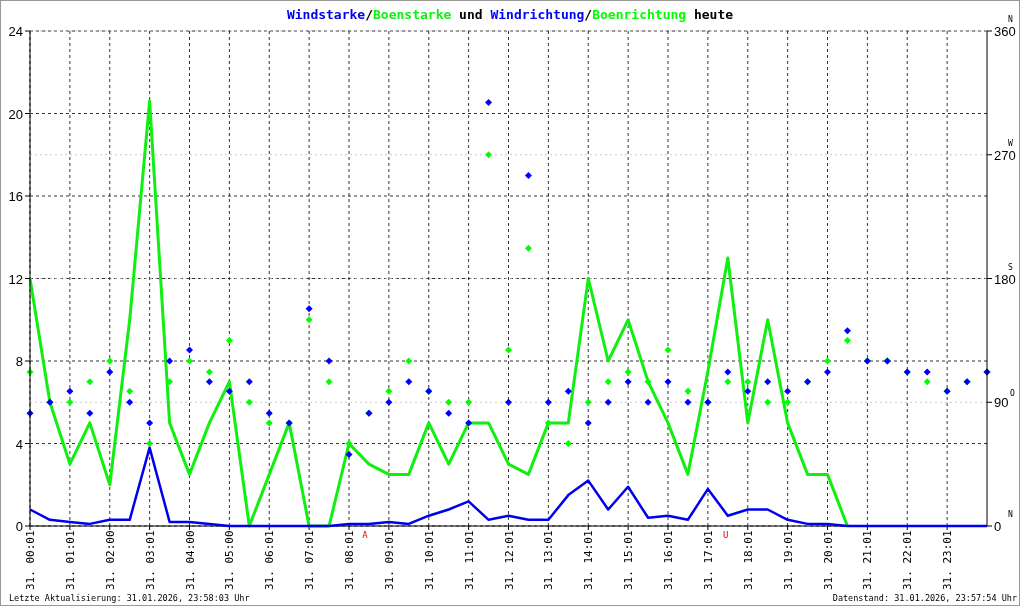 Image resolution: width=1020 pixels, height=606 pixels. I want to click on axis-tick-label: 20, so click(15, 114).